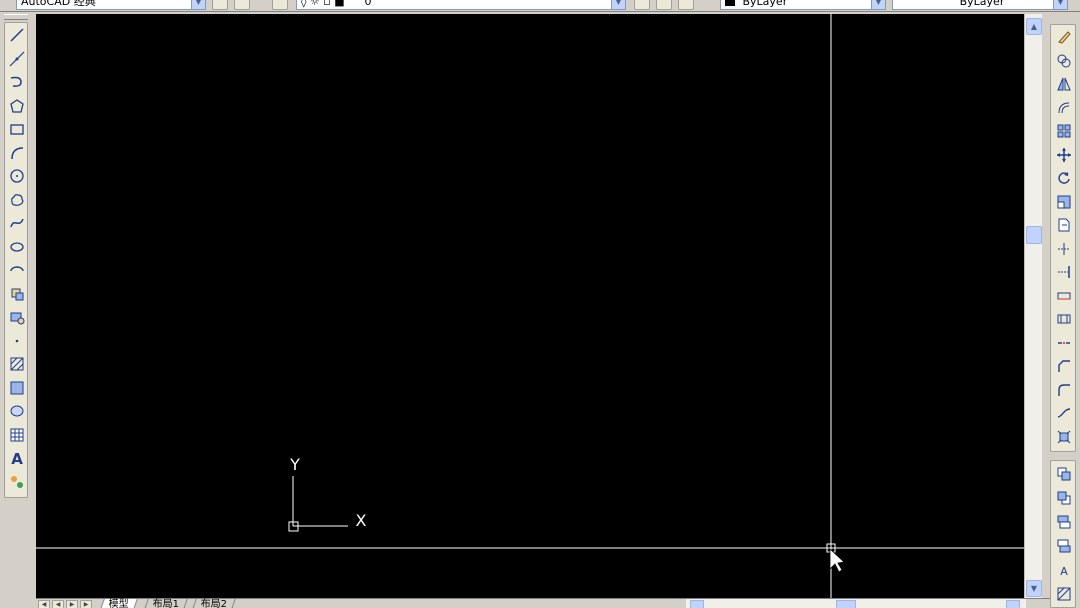  I want to click on linetype-combo: ByLayer ▼, so click(980, 5).